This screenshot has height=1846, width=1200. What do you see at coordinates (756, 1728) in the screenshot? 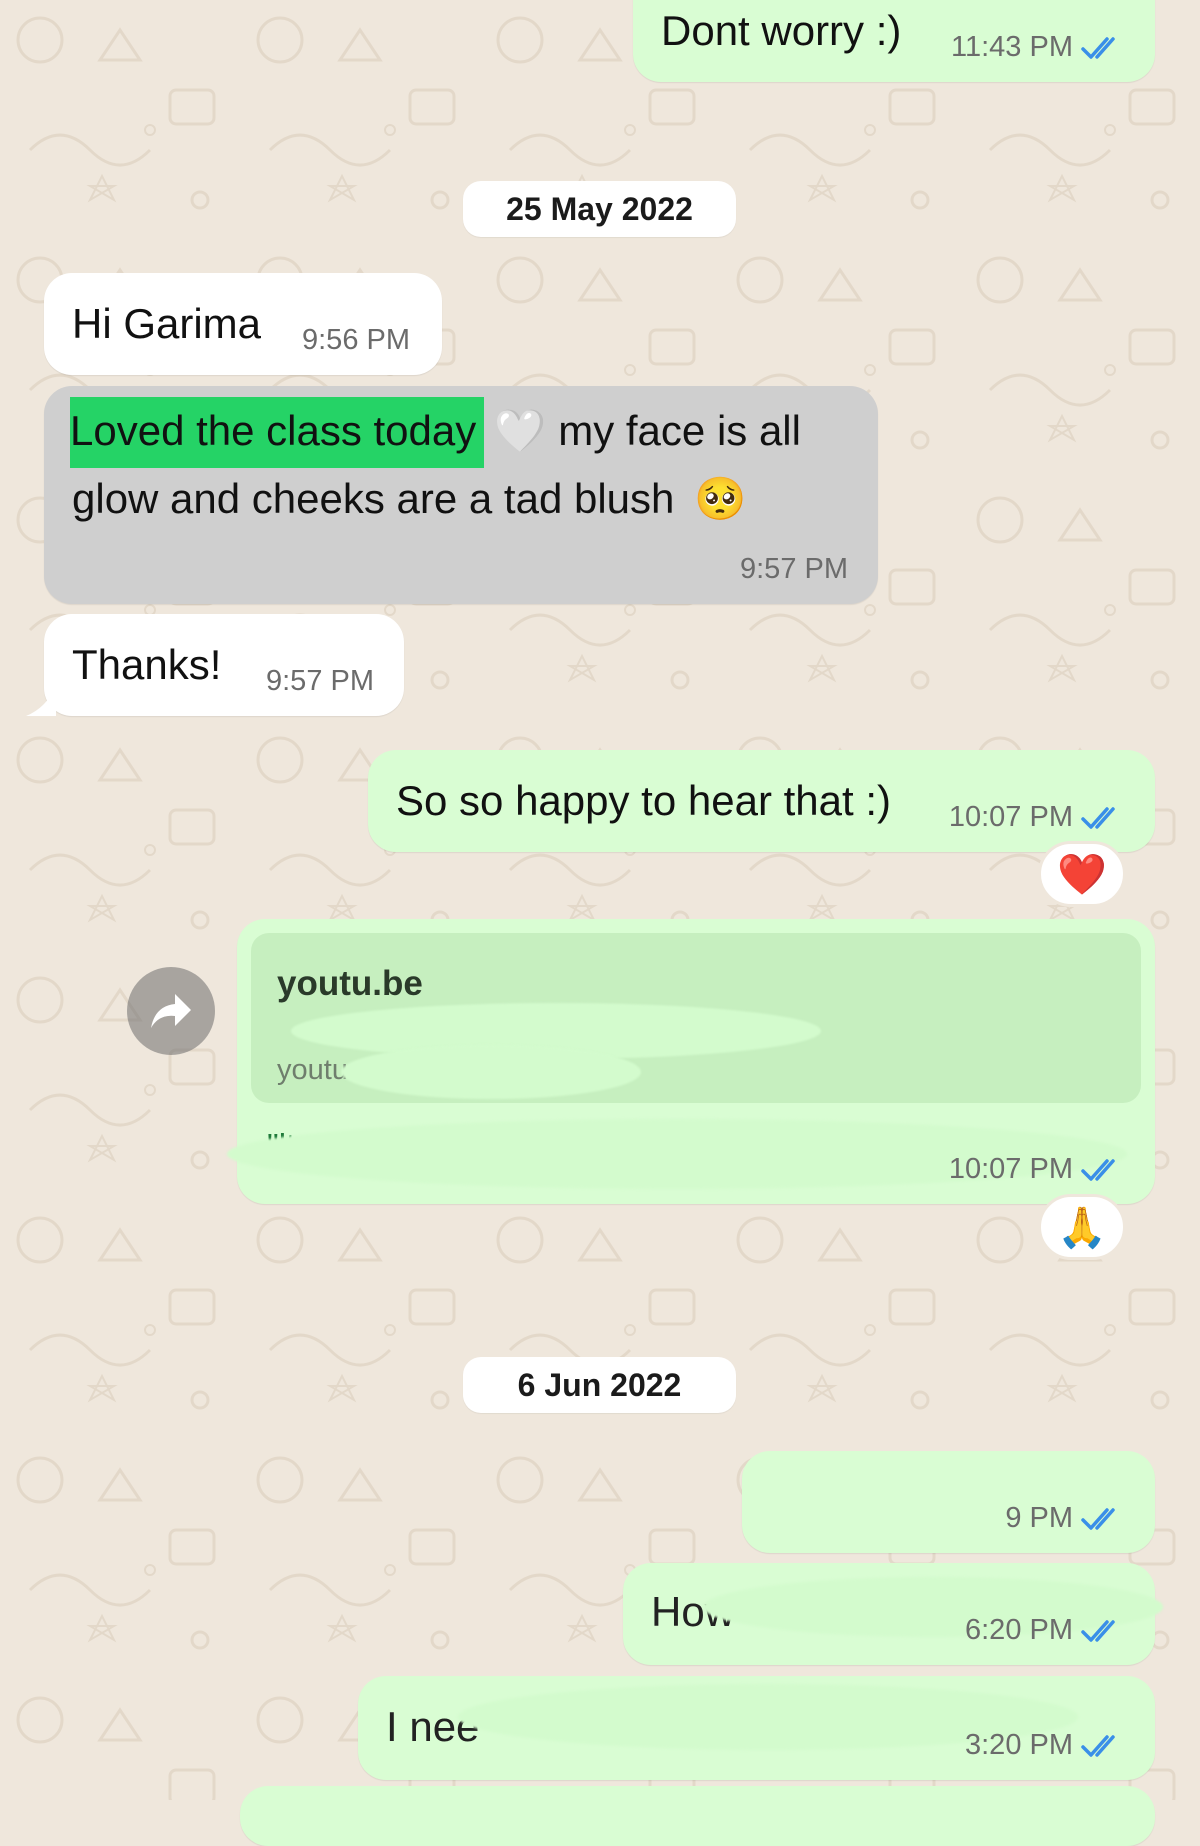
I see `message-bubble: I nee 3:20 PM` at bounding box center [756, 1728].